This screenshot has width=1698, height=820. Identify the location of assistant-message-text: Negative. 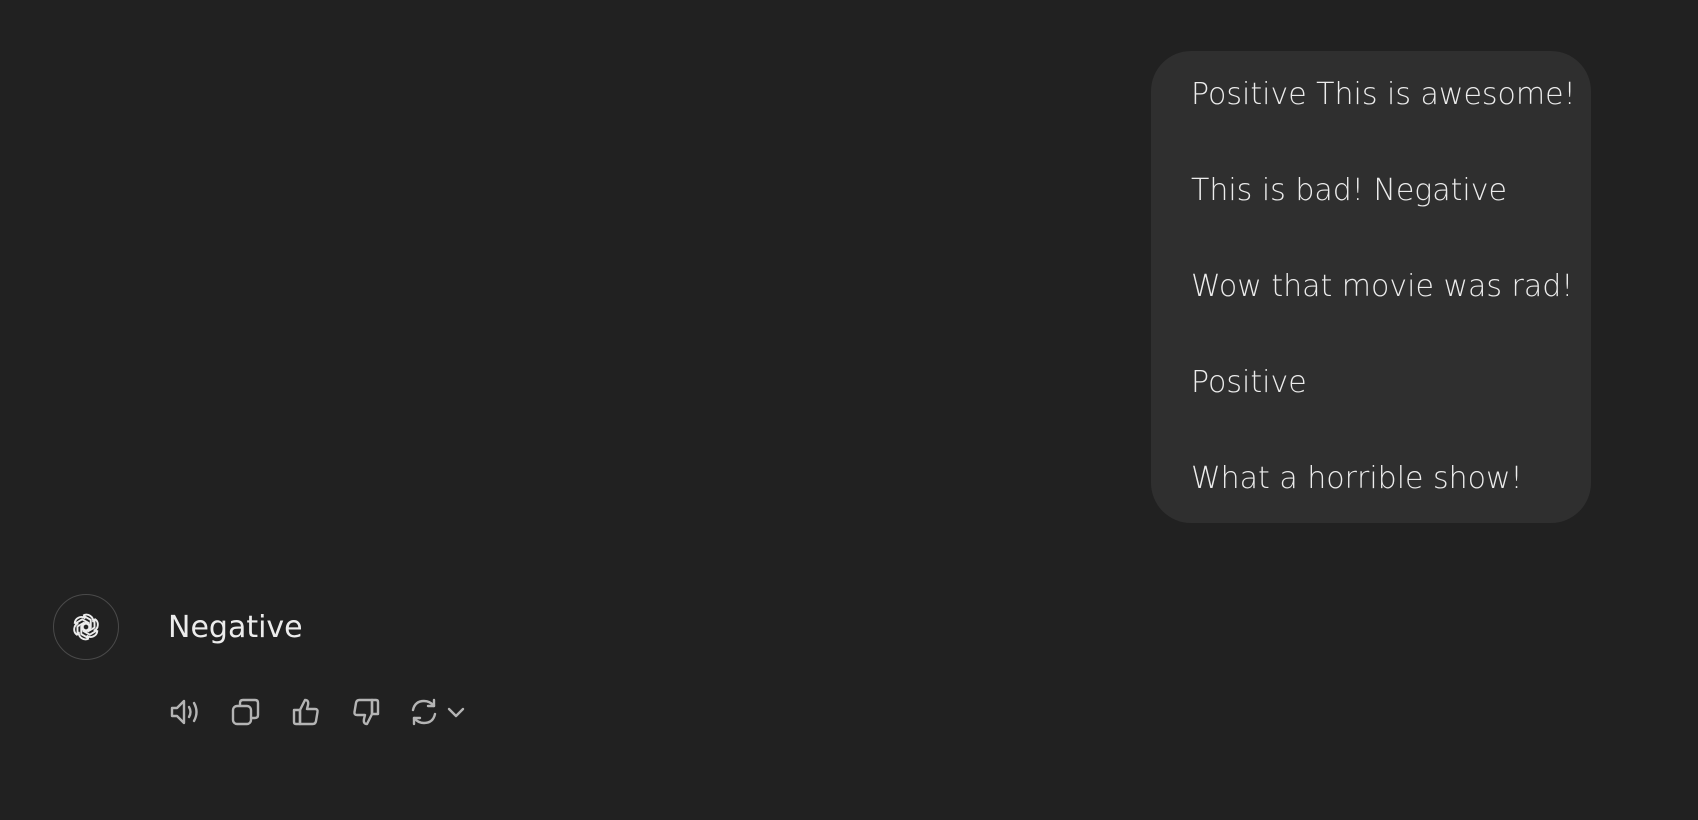
(235, 627).